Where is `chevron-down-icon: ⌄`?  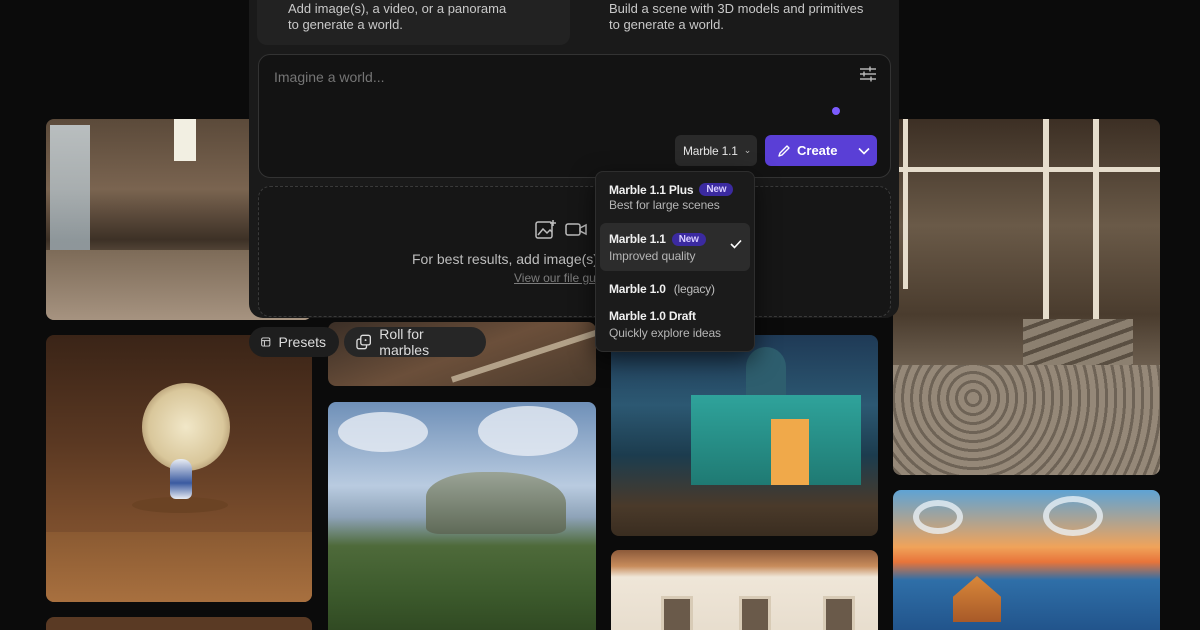
chevron-down-icon: ⌄ is located at coordinates (747, 150).